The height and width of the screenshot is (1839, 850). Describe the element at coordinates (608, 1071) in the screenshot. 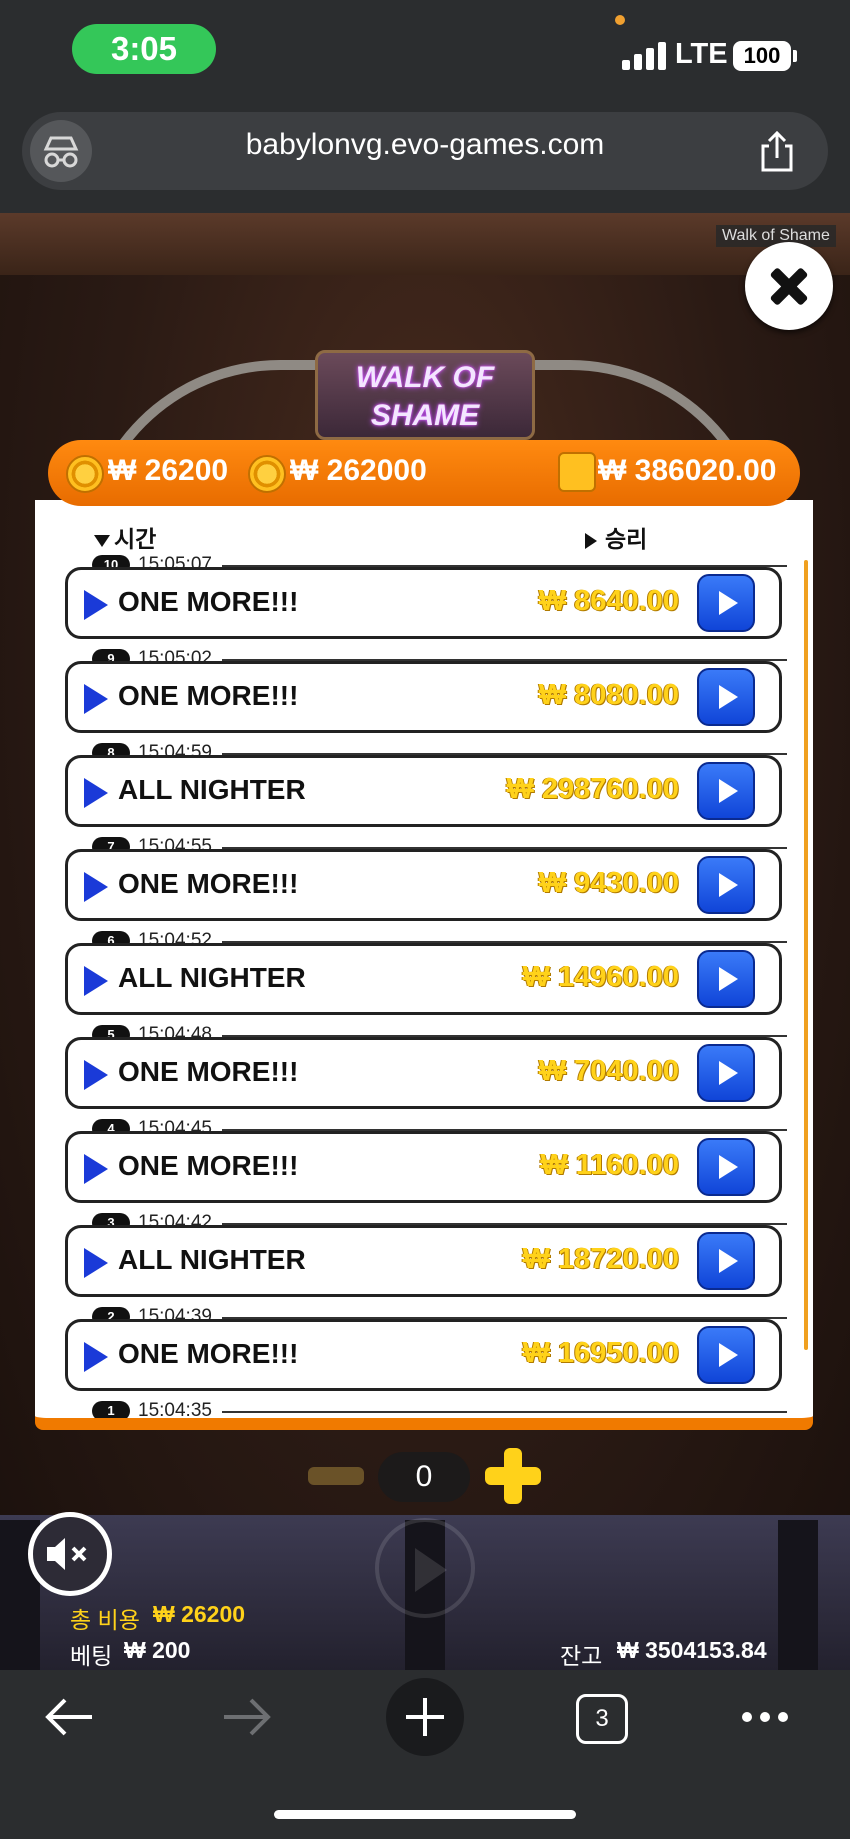

I see `round-amount: ₩ 7040.00` at that location.